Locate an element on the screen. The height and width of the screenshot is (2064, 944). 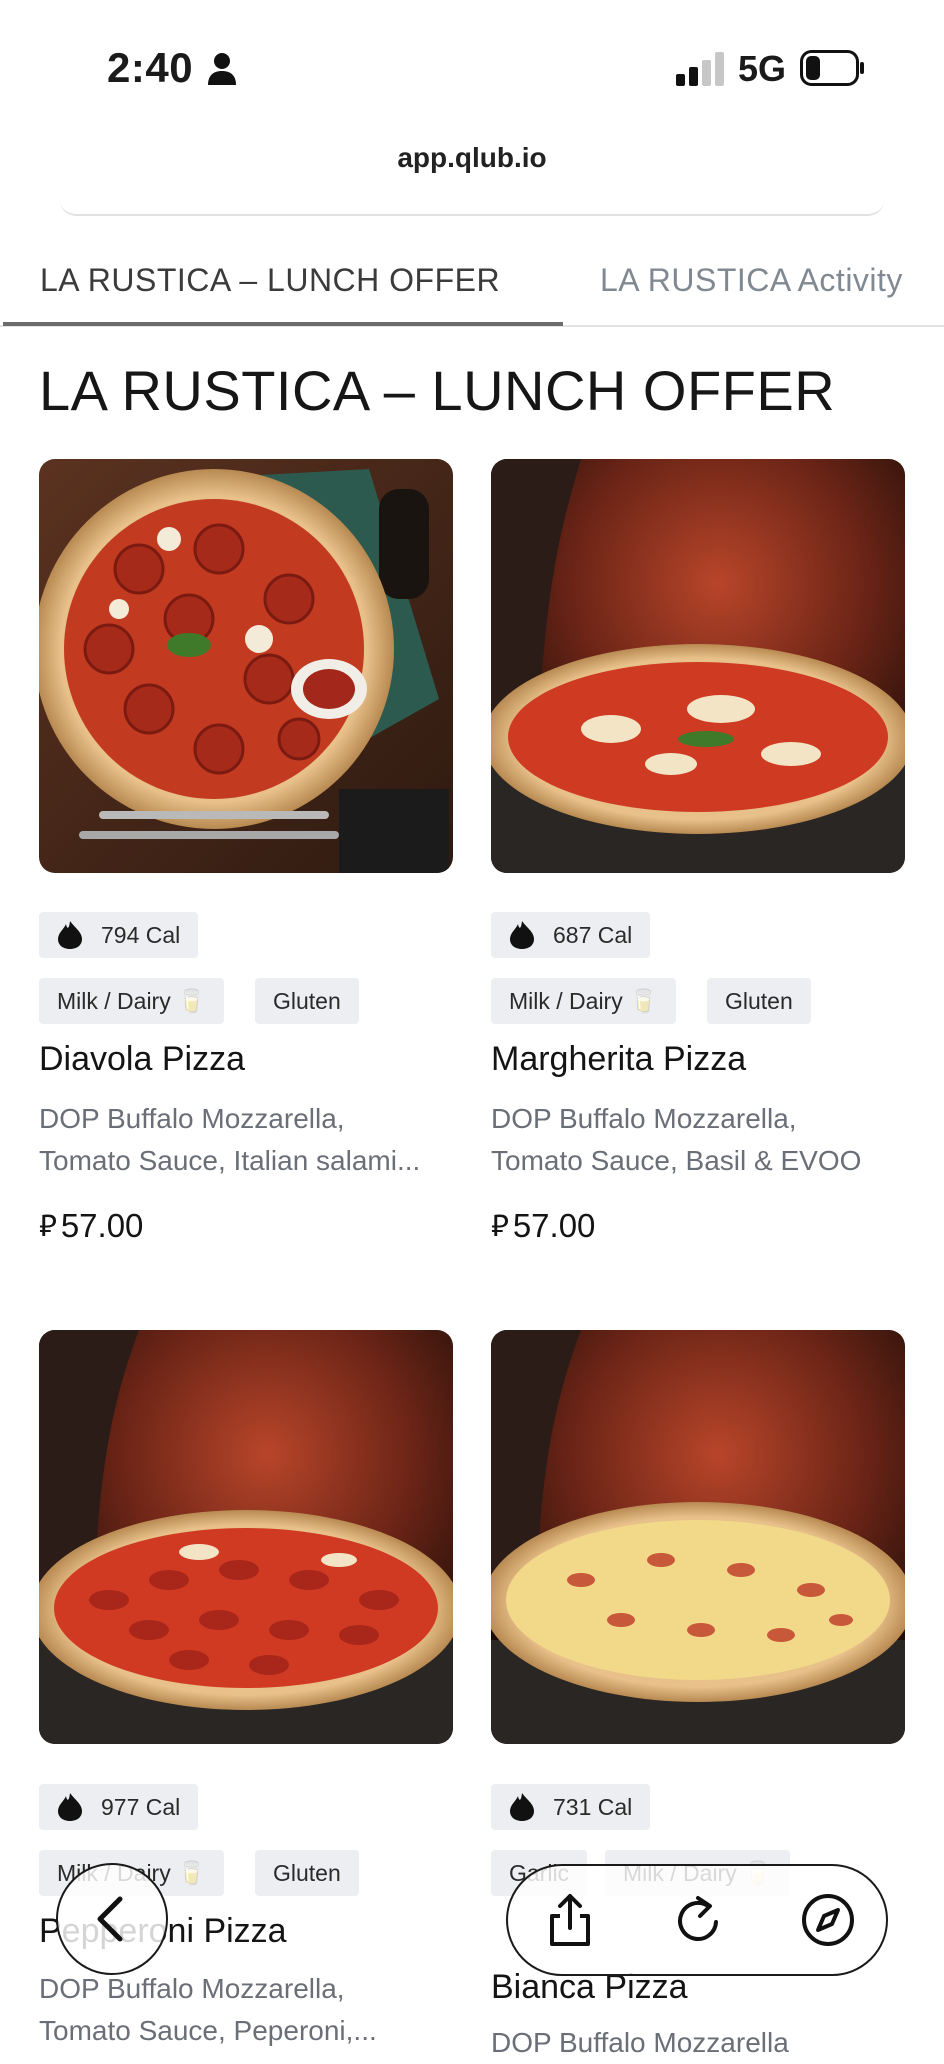
dish-description-line1: DOP Buffalo Mozzarella is located at coordinates (640, 2042).